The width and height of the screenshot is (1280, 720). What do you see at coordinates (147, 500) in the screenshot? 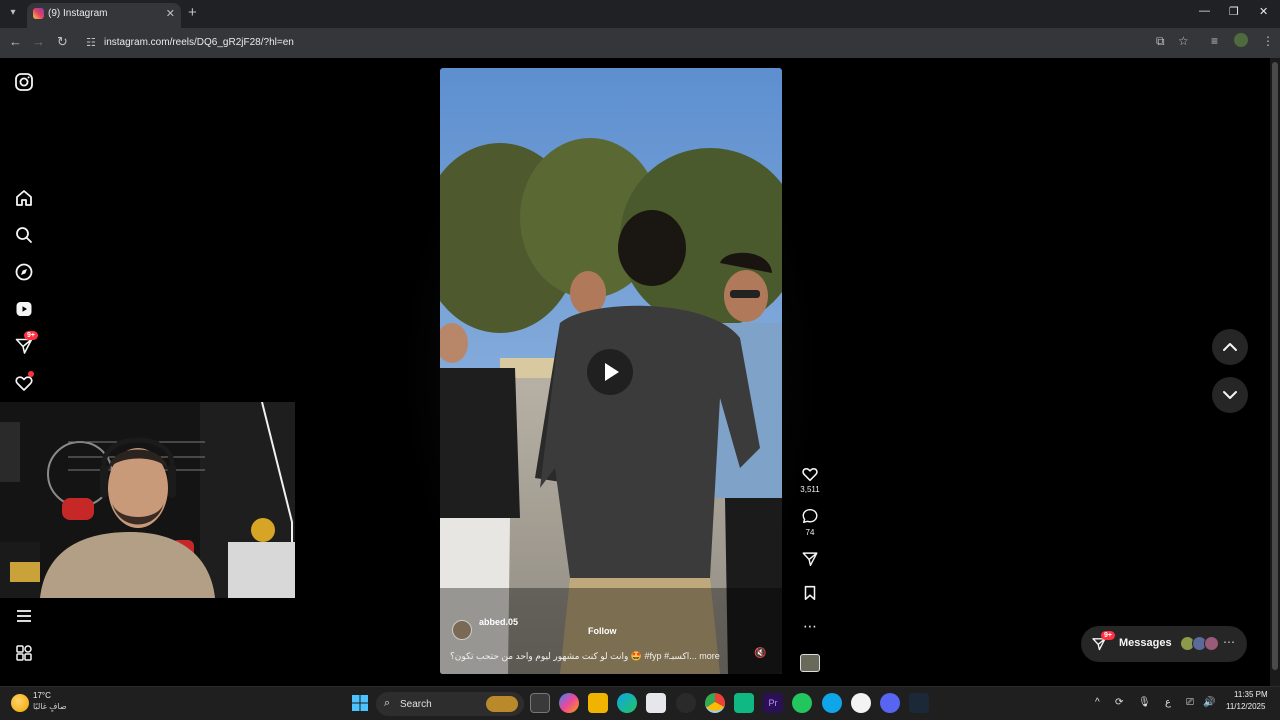
I see `webcam-overlay` at bounding box center [147, 500].